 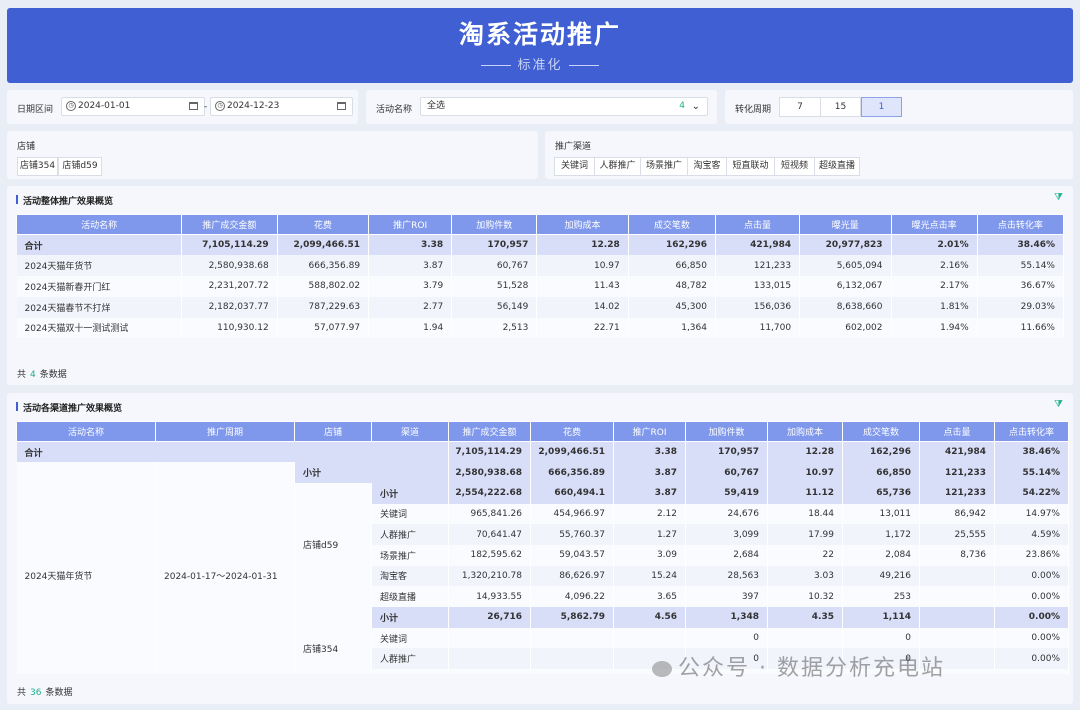 What do you see at coordinates (649, 472) in the screenshot?
I see `table-cell: 3.87` at bounding box center [649, 472].